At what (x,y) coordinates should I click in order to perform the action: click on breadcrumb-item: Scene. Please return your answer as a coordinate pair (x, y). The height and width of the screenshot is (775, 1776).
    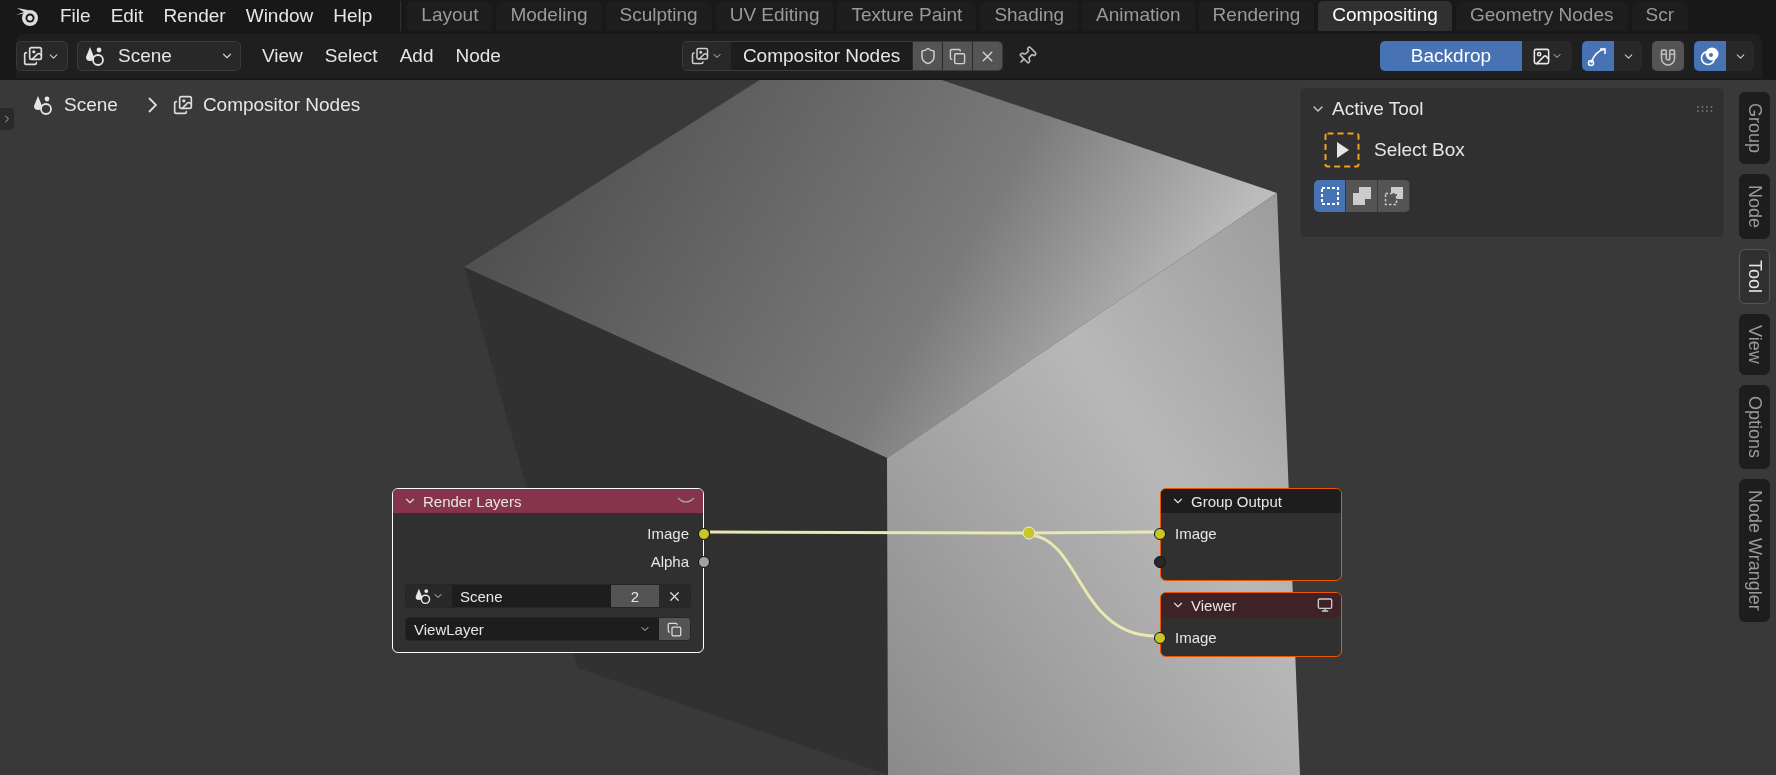
    Looking at the image, I should click on (91, 105).